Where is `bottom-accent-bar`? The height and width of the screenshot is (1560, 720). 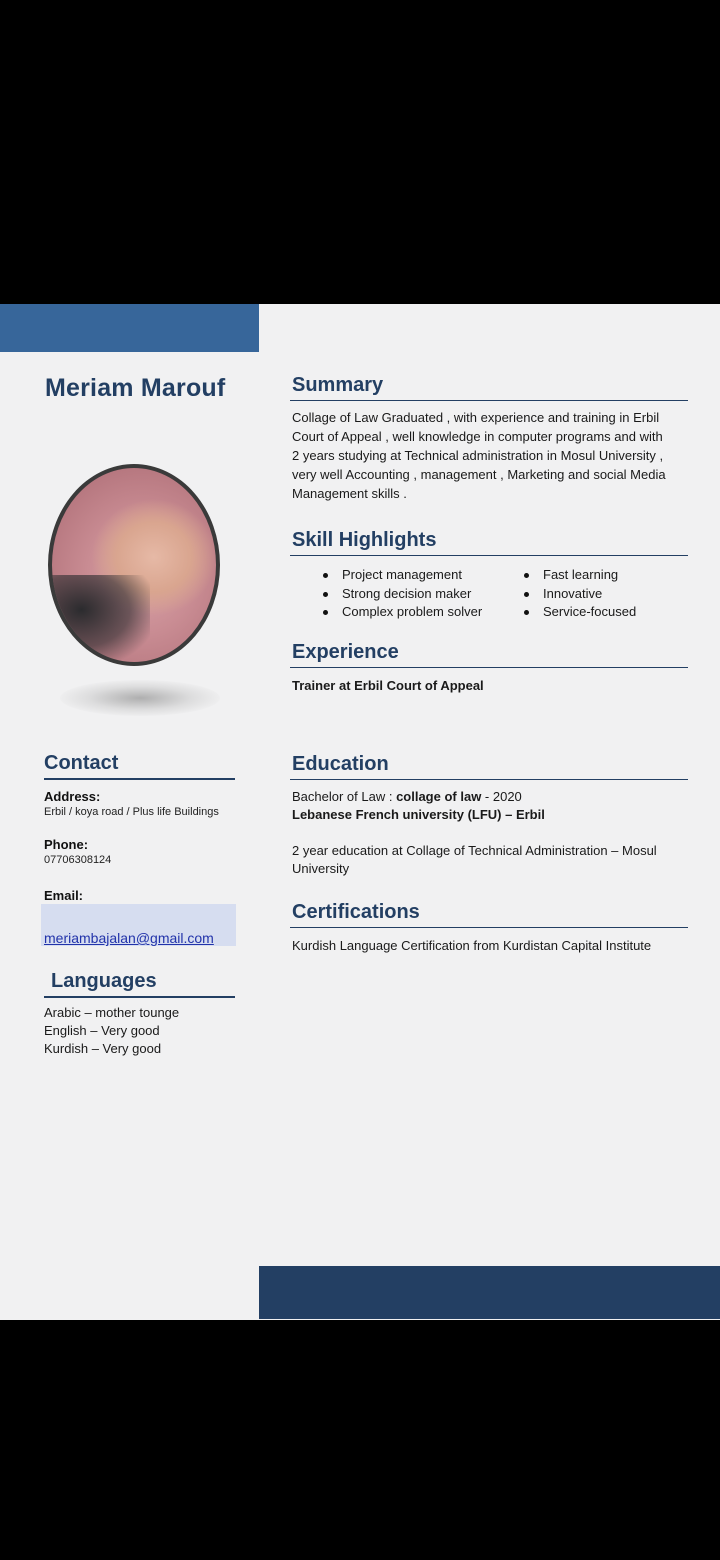 bottom-accent-bar is located at coordinates (489, 1292).